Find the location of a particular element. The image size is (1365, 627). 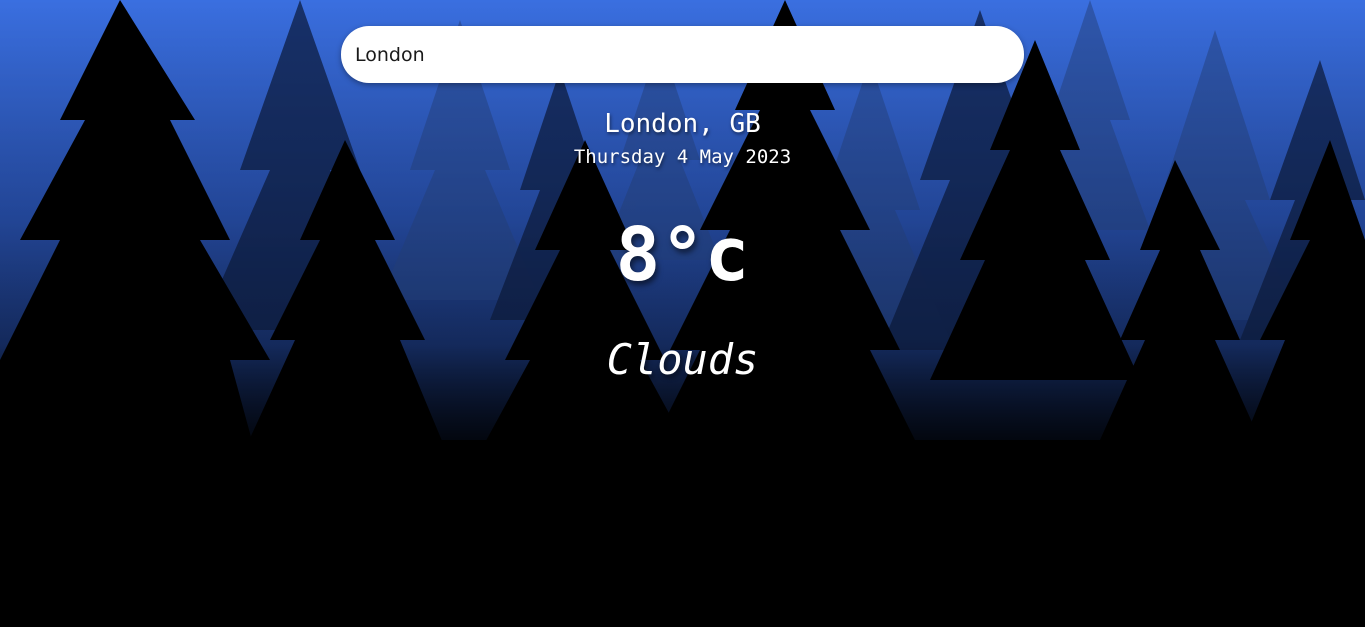

temperature: 8°c is located at coordinates (682, 255).